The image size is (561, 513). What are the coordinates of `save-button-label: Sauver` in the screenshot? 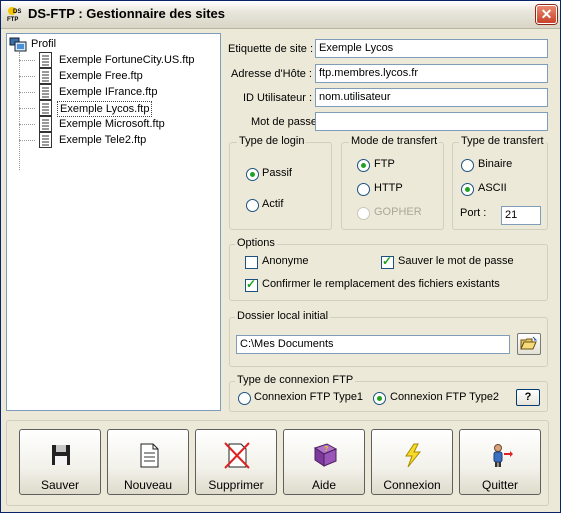 It's located at (60, 485).